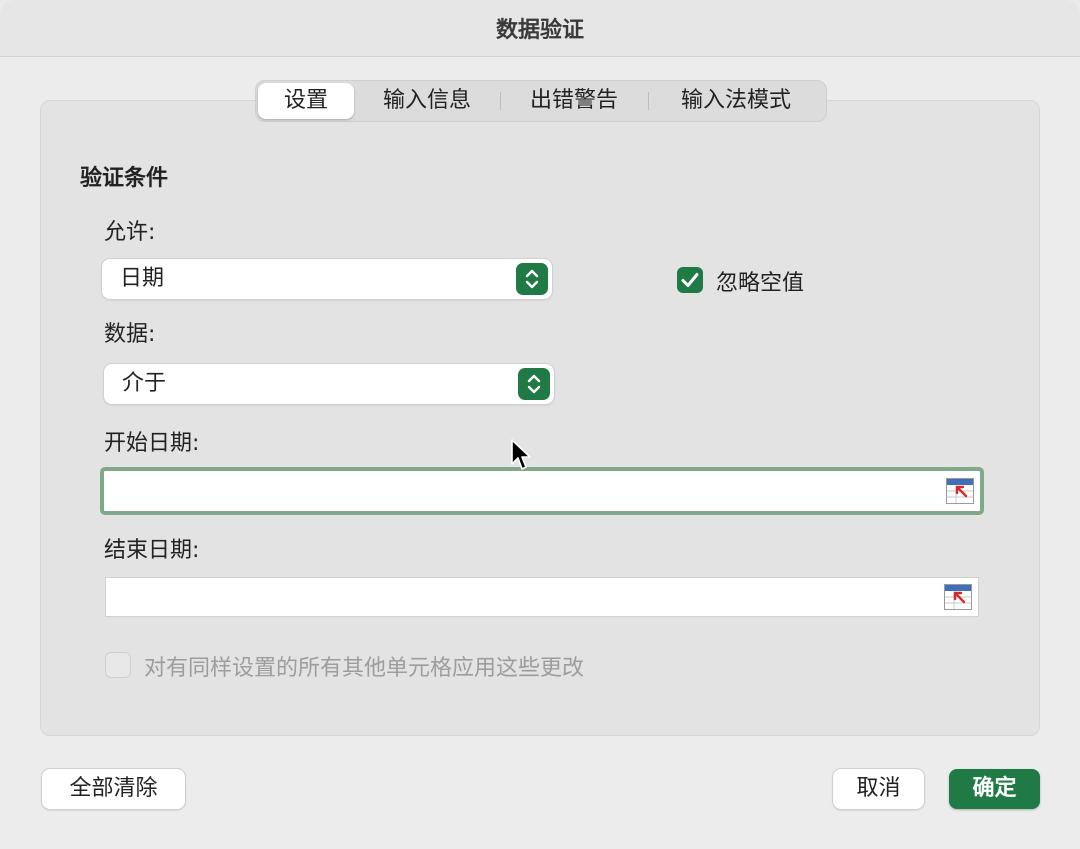  Describe the element at coordinates (144, 383) in the screenshot. I see `data-select-value: 介于` at that location.